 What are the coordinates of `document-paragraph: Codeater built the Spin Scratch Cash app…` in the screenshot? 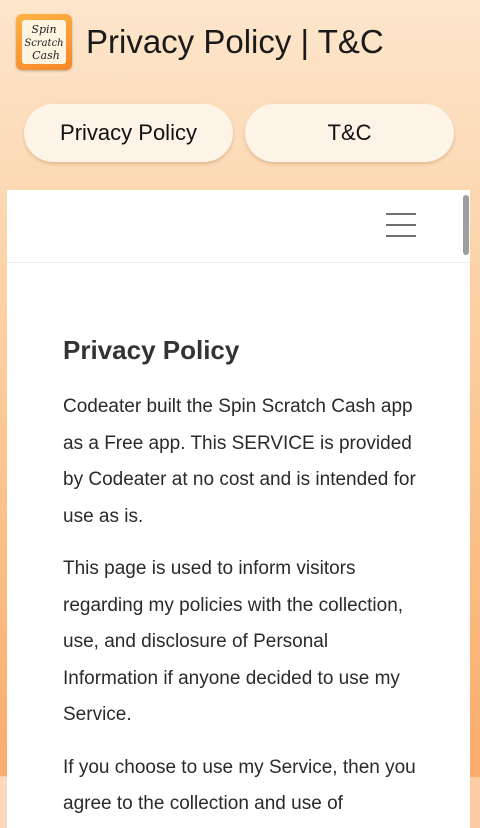 It's located at (239, 461).